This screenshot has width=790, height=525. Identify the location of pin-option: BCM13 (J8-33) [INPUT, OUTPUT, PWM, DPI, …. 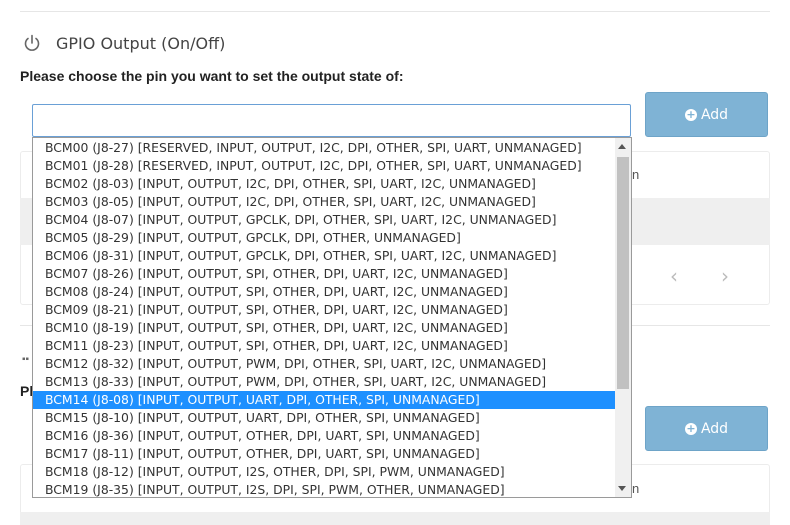
(324, 382).